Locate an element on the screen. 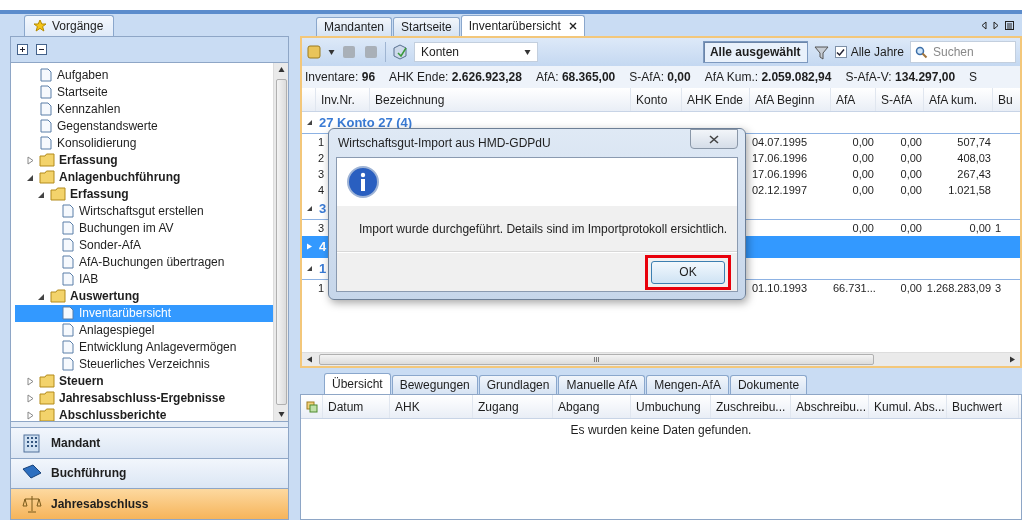 This screenshot has width=1022, height=520. scrollbar: III is located at coordinates (661, 359).